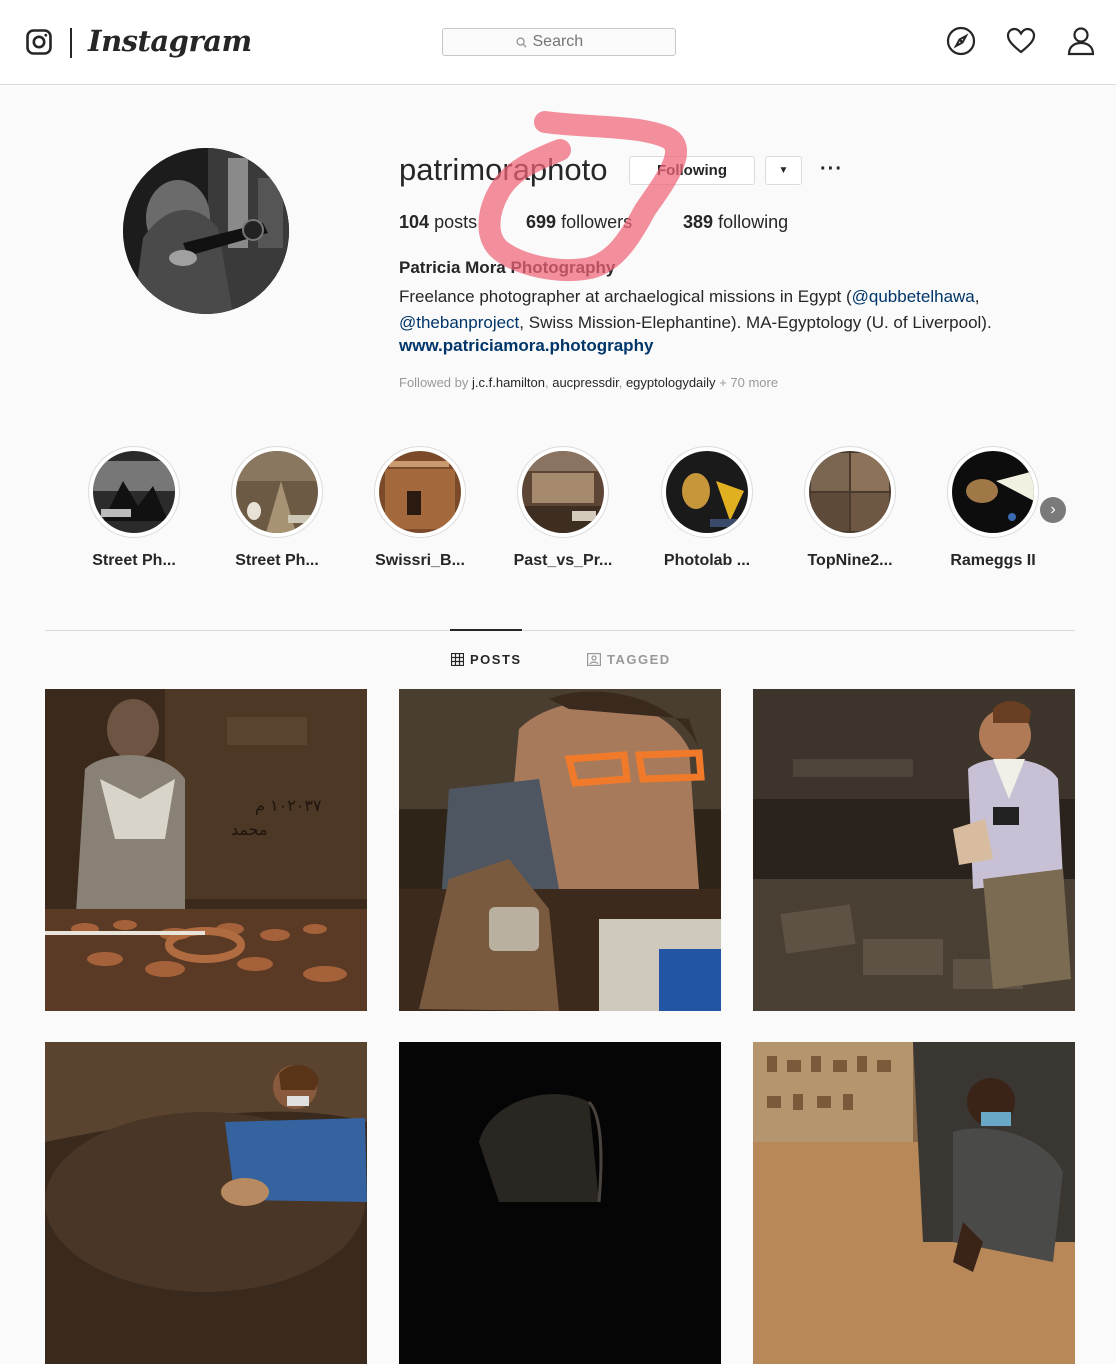 This screenshot has width=1116, height=1364. What do you see at coordinates (913, 296) in the screenshot?
I see `mention-link: @qubbetelhawa` at bounding box center [913, 296].